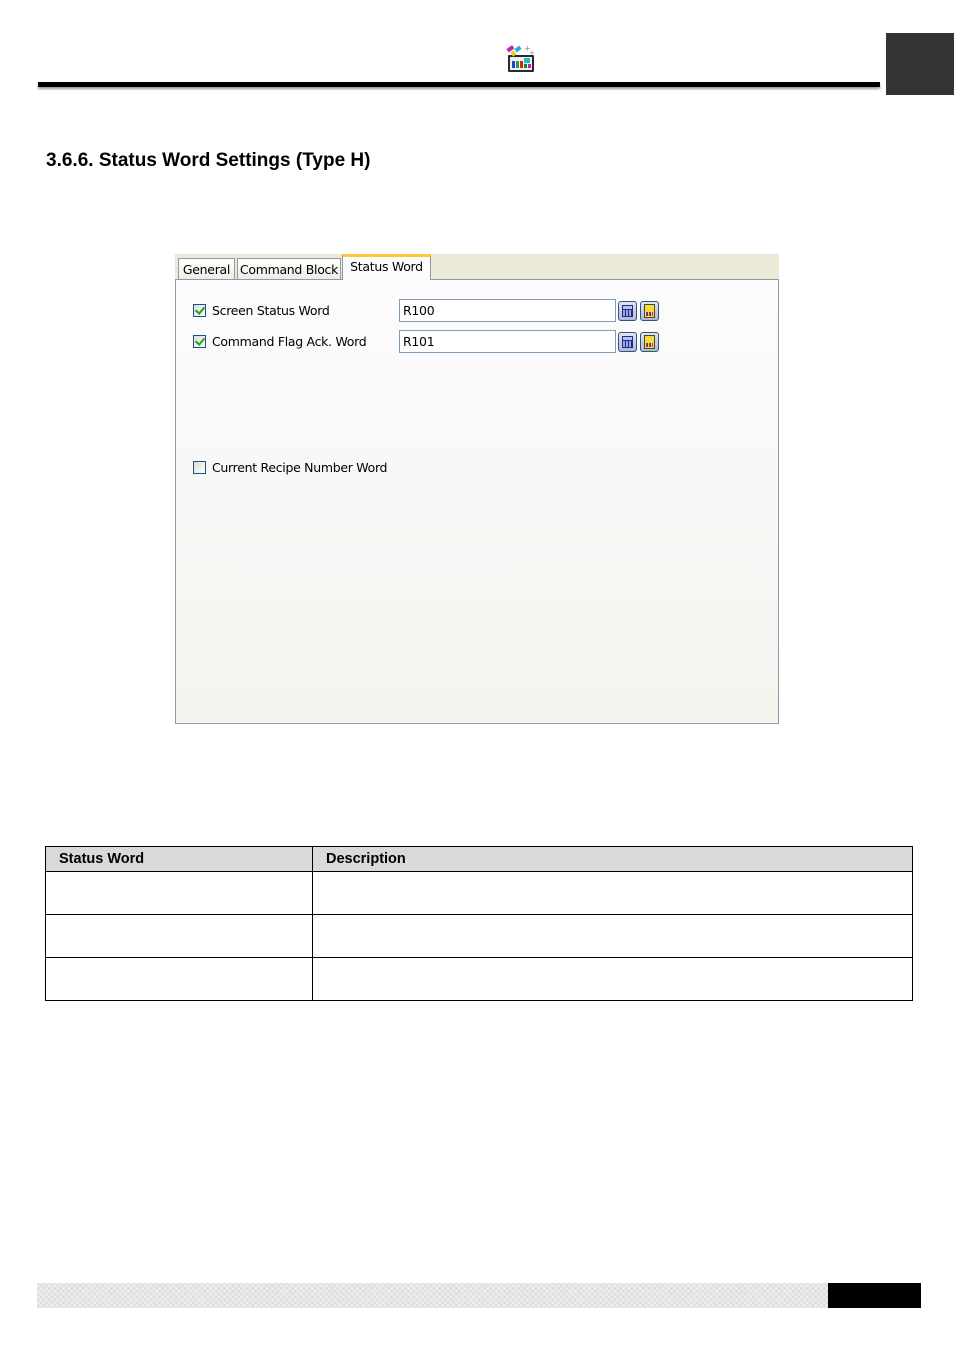  I want to click on chapter-tab-block, so click(920, 64).